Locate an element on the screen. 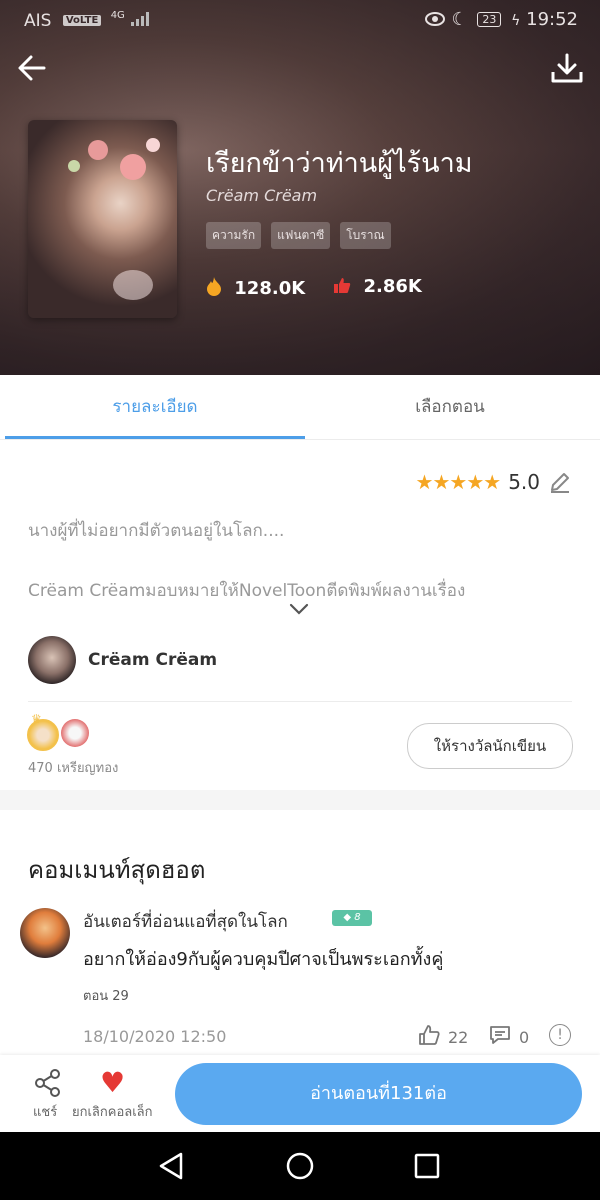 The image size is (600, 1200). uncollect-label: ยกเลิกคอลเล็ก is located at coordinates (112, 1111).